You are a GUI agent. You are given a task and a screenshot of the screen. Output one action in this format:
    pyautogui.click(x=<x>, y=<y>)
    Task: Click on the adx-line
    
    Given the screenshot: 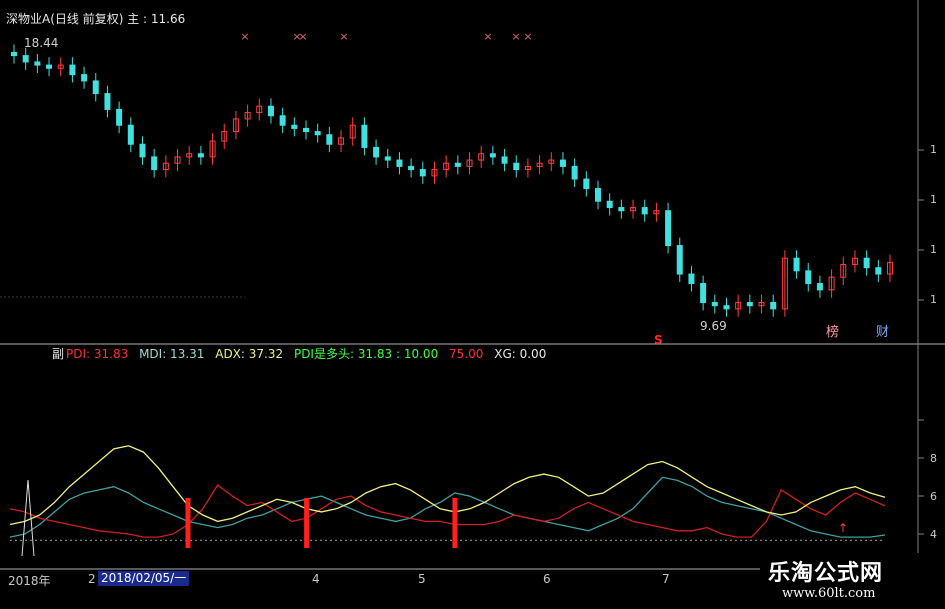 What is the action you would take?
    pyautogui.click(x=447, y=485)
    